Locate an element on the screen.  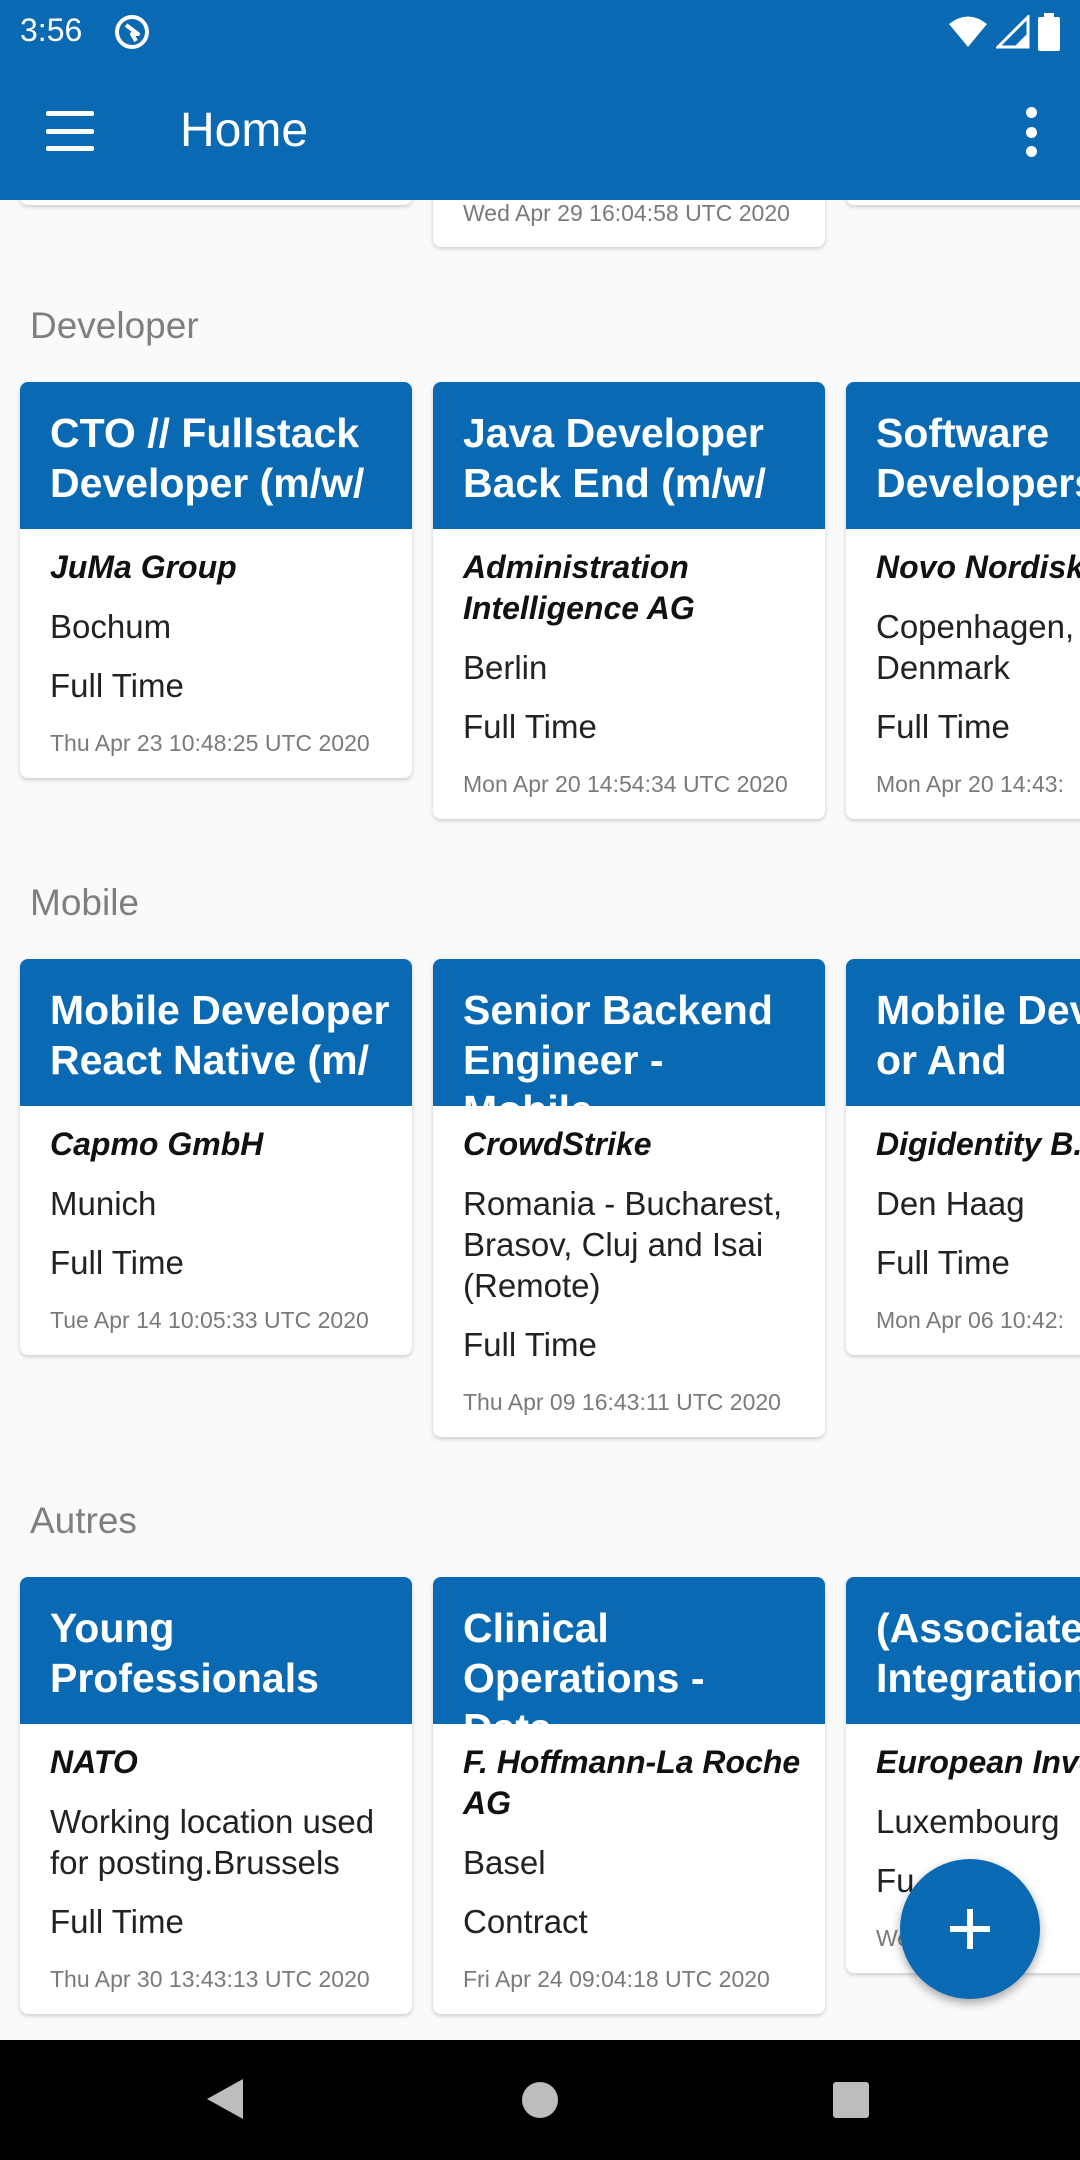
section-title-mobile: Mobile is located at coordinates (84, 902).